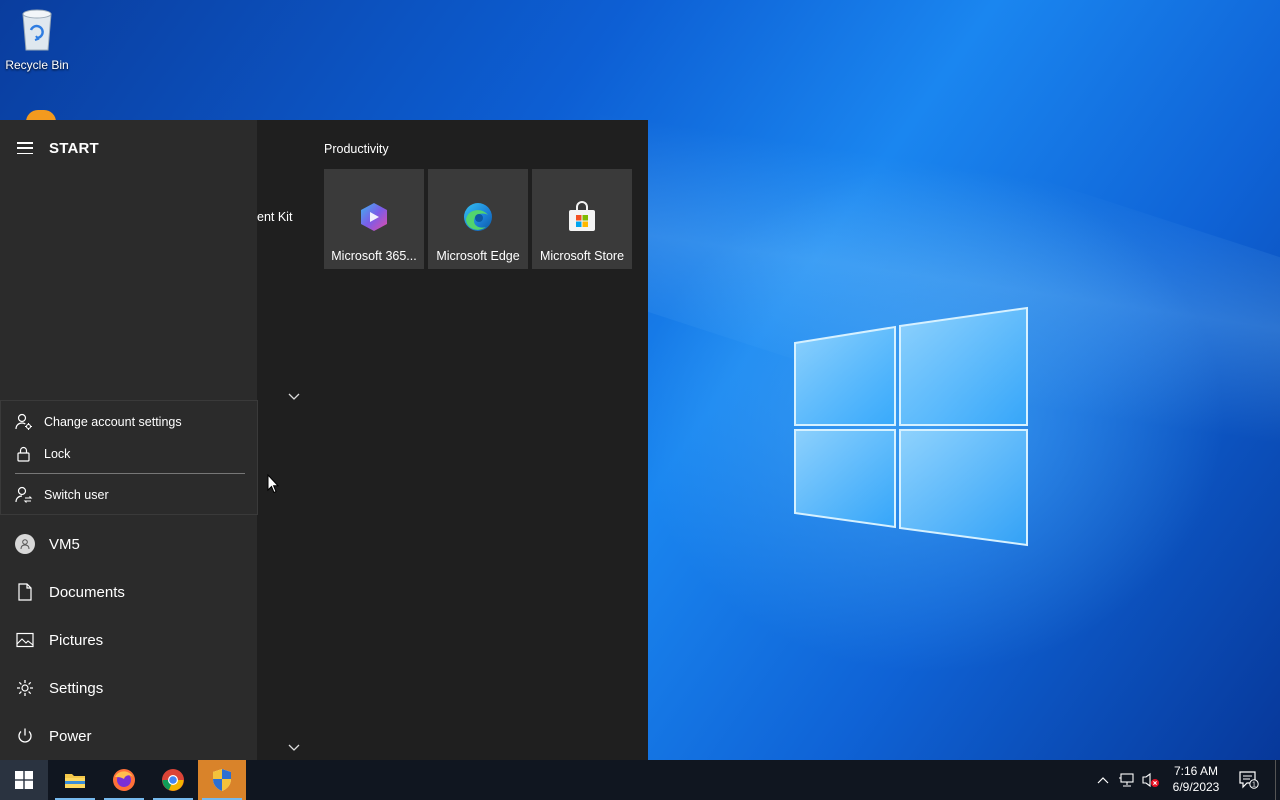  I want to click on notification-icon: 1, so click(1249, 780).